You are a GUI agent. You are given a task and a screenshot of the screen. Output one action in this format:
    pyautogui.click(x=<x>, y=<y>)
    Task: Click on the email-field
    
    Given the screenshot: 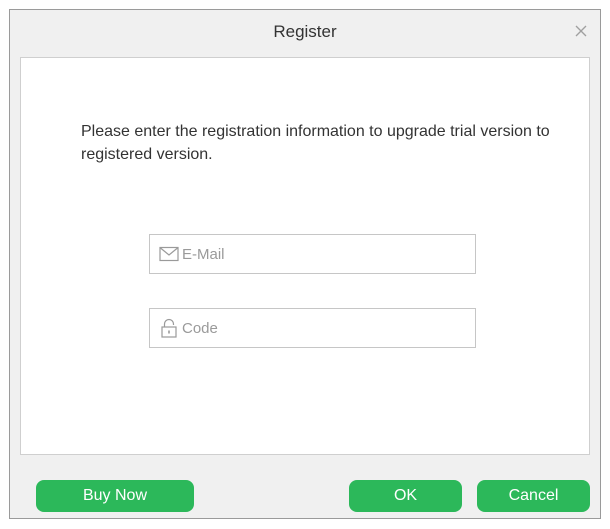 What is the action you would take?
    pyautogui.click(x=312, y=254)
    